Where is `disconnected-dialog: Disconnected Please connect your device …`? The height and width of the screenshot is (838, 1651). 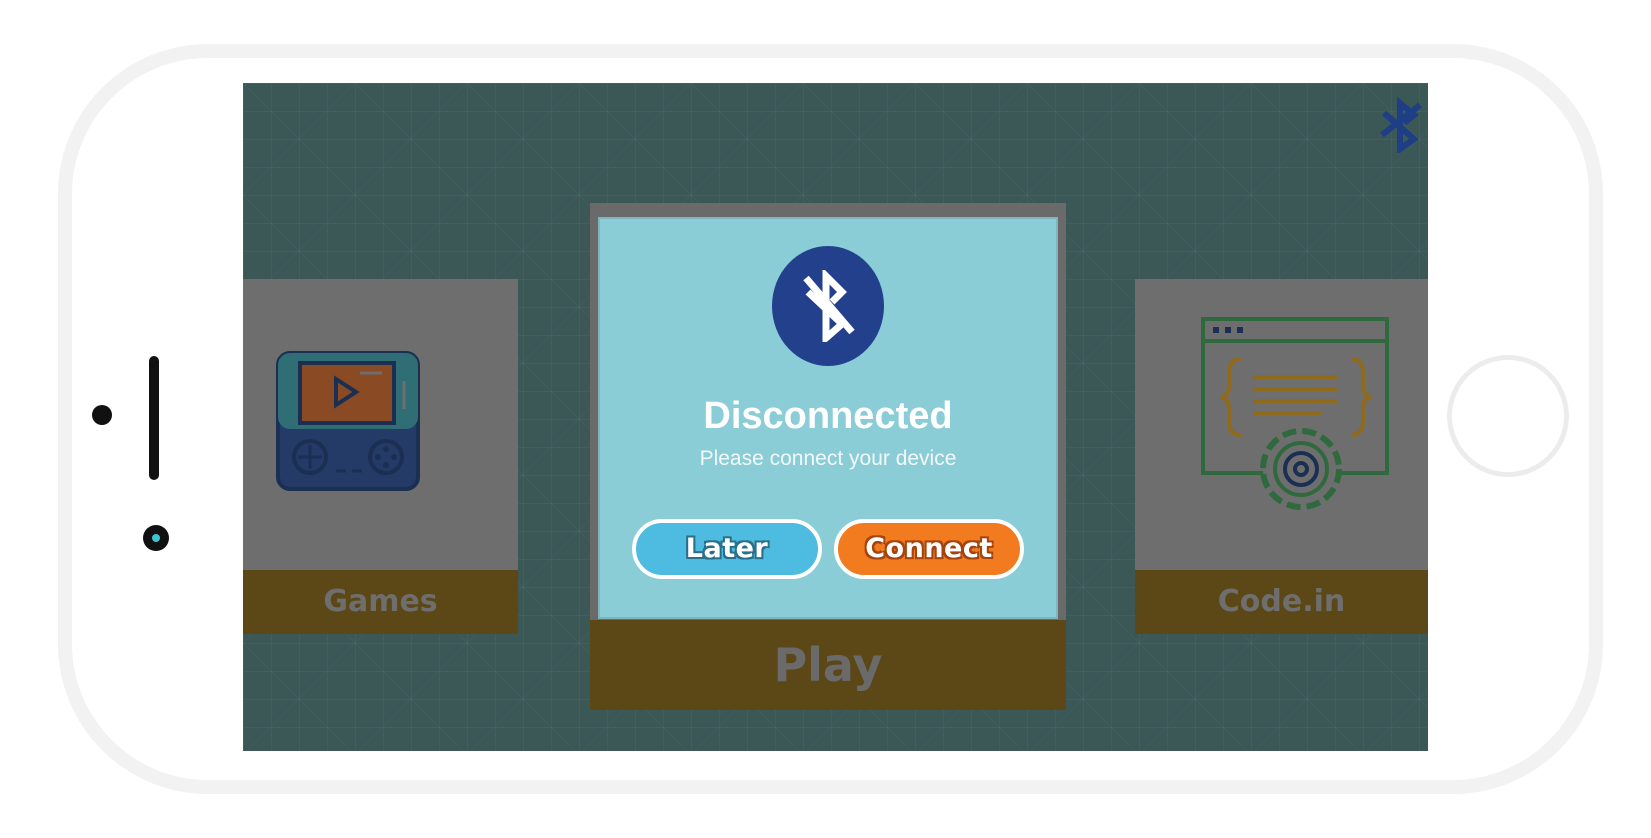 disconnected-dialog: Disconnected Please connect your device … is located at coordinates (828, 418).